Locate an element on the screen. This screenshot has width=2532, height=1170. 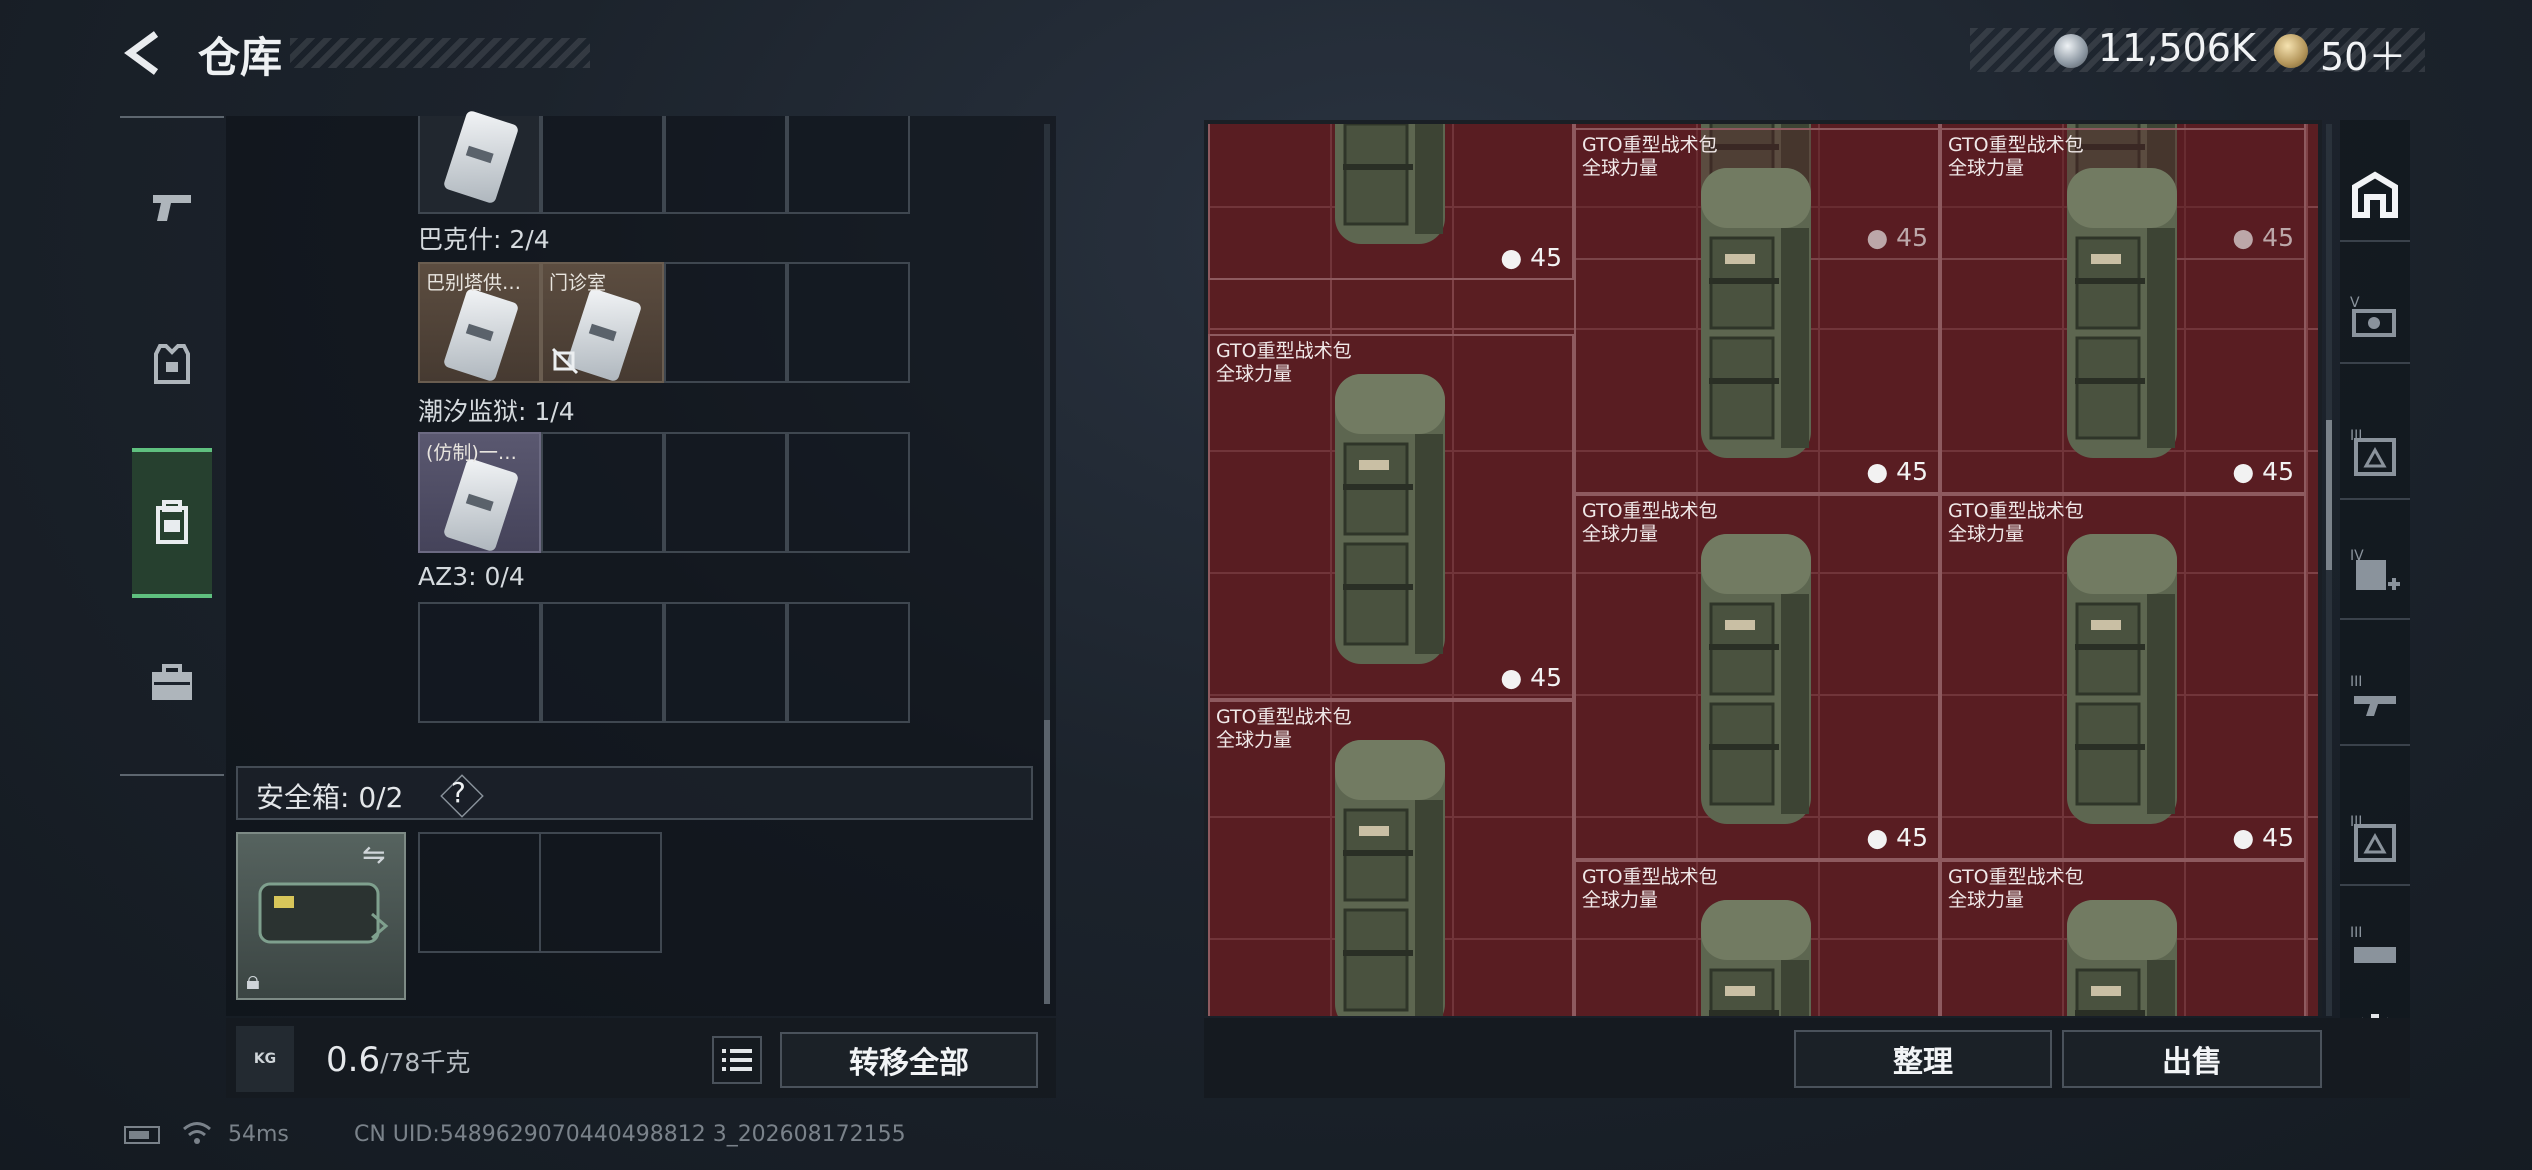
filter-all is located at coordinates (2375, 196).